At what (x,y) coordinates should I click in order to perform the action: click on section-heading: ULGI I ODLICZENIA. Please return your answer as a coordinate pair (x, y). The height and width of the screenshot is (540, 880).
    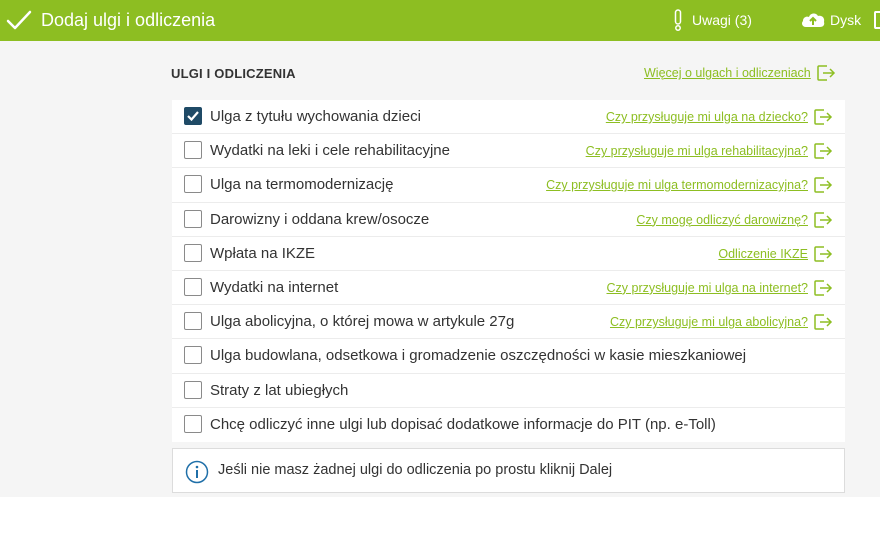
    Looking at the image, I should click on (233, 73).